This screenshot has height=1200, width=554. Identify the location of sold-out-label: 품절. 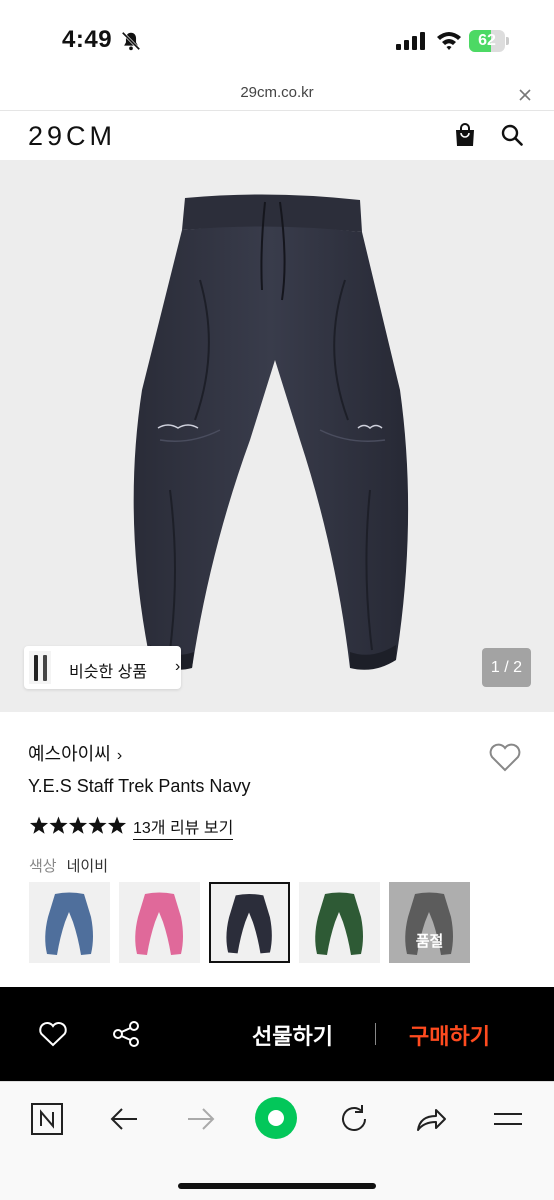
(429, 941).